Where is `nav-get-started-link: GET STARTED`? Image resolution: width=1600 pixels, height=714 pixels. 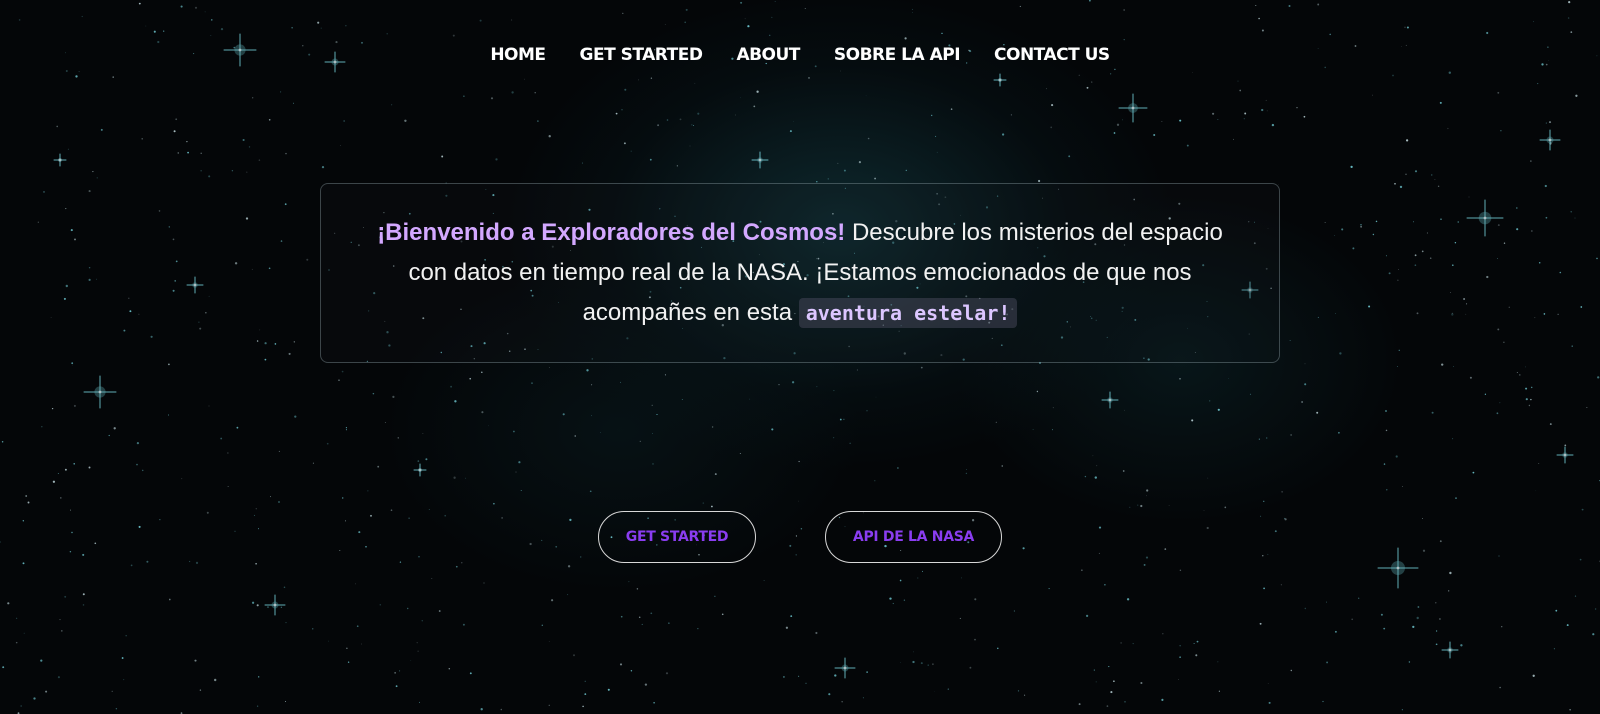
nav-get-started-link: GET STARTED is located at coordinates (641, 55).